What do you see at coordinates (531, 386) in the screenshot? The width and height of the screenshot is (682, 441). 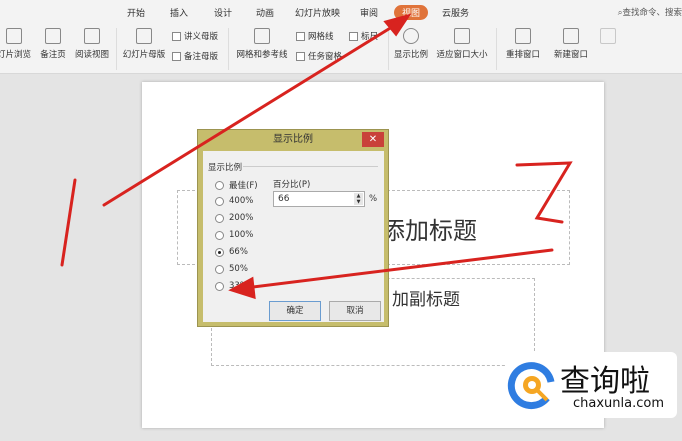 I see `logo-icon` at bounding box center [531, 386].